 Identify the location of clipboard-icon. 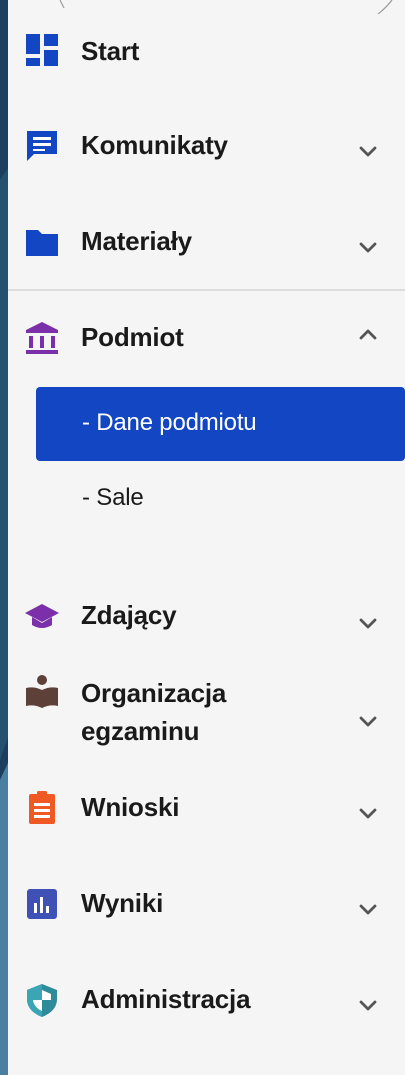
(42, 808).